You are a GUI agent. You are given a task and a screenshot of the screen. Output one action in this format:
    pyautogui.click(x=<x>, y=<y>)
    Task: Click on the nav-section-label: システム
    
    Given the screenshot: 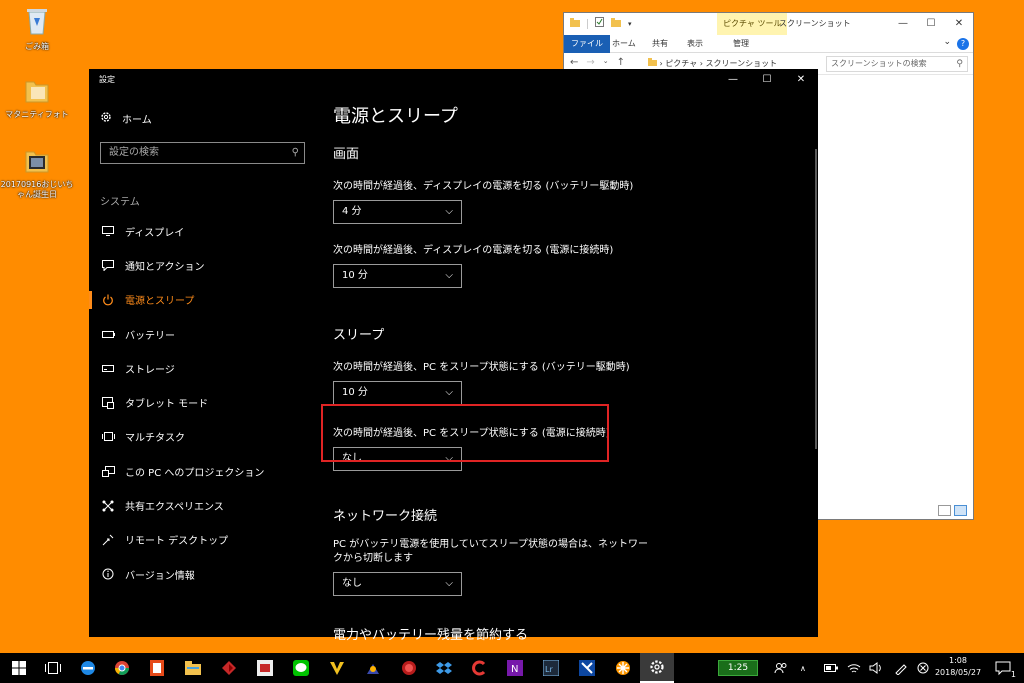 What is the action you would take?
    pyautogui.click(x=120, y=202)
    